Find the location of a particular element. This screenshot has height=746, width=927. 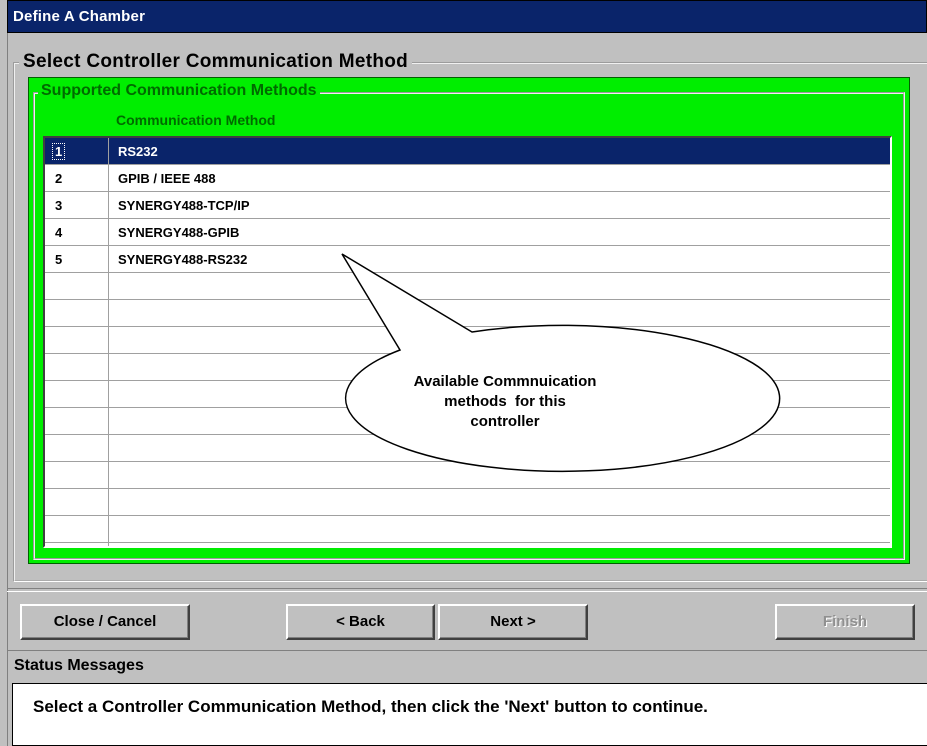

row-method: SYNERGY488-RS232 is located at coordinates (183, 259).